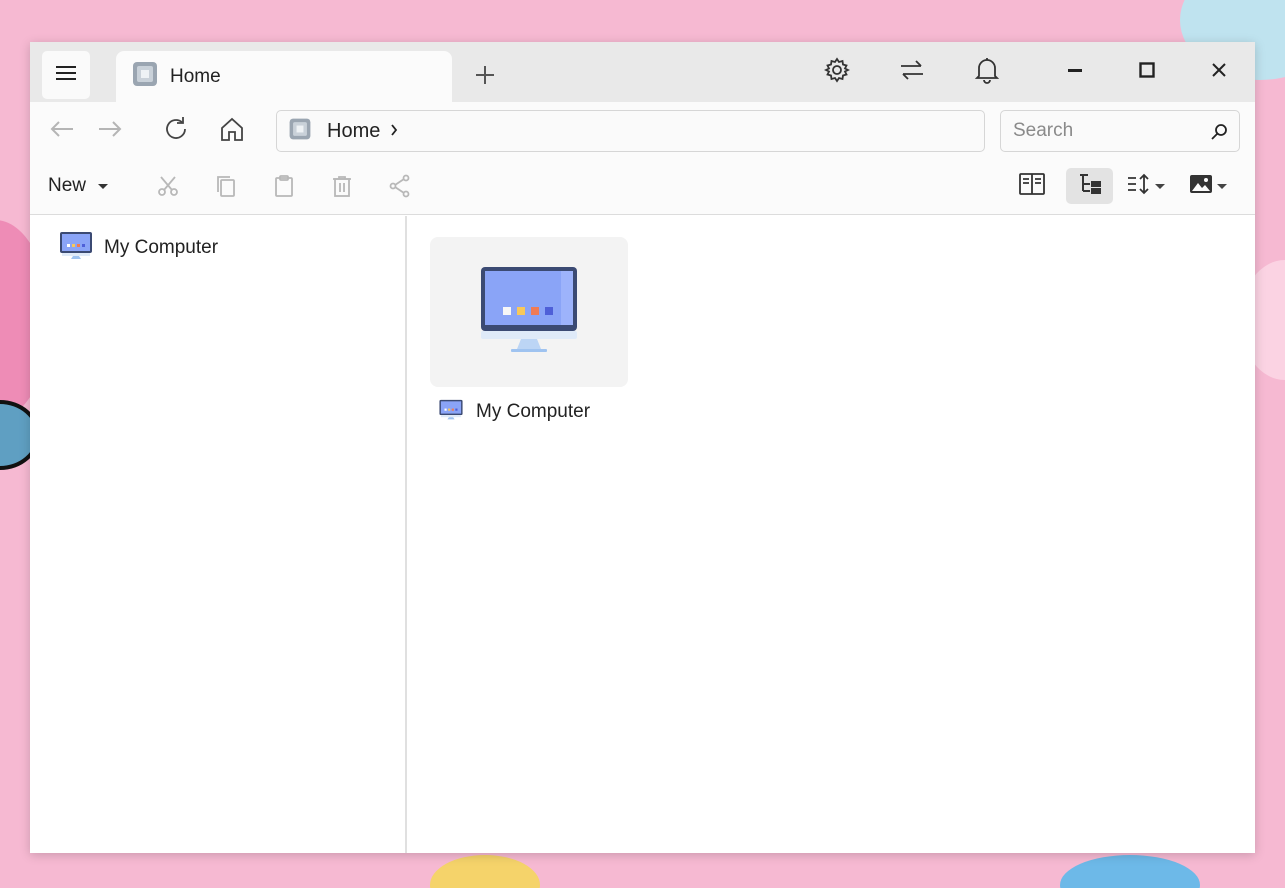 This screenshot has height=888, width=1285. I want to click on breadcrumb-home: Home, so click(353, 131).